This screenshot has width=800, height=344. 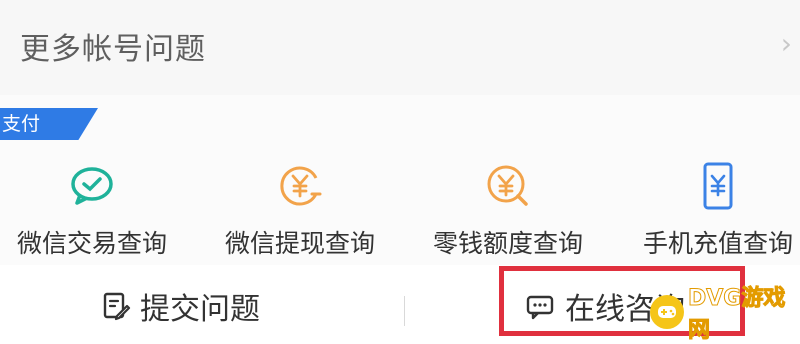 What do you see at coordinates (200, 309) in the screenshot?
I see `submit-question-label: 提交问题` at bounding box center [200, 309].